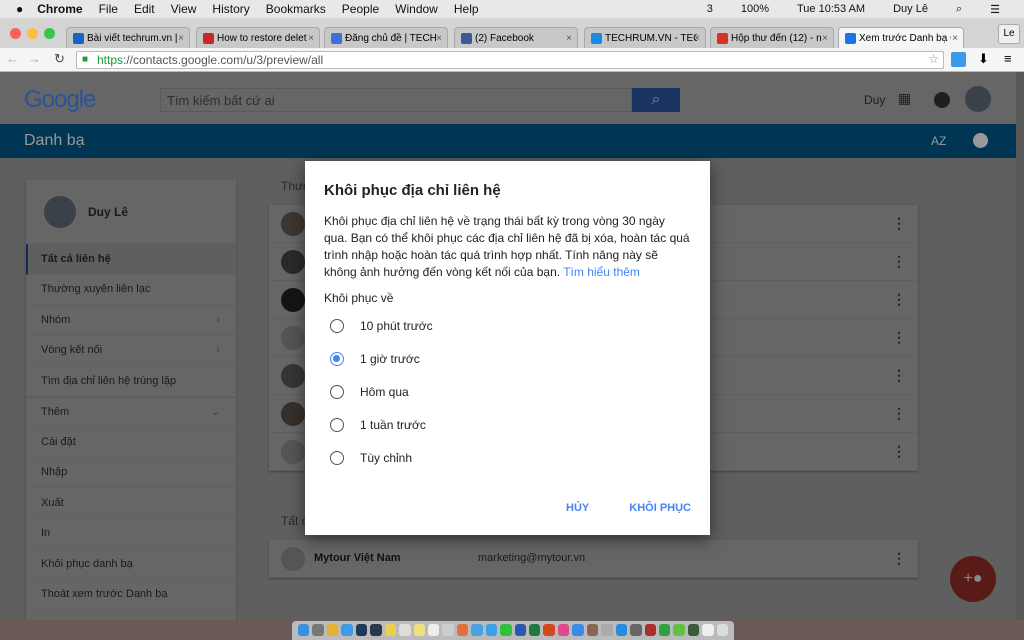  Describe the element at coordinates (507, 457) in the screenshot. I see `restore-option: Tùy chỉnh` at that location.